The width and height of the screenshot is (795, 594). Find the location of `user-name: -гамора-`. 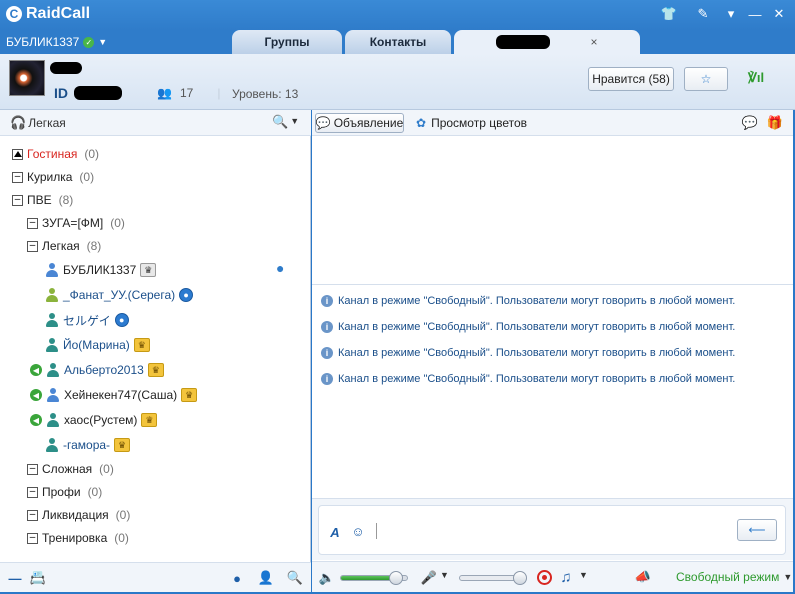

user-name: -гамора- is located at coordinates (87, 445).